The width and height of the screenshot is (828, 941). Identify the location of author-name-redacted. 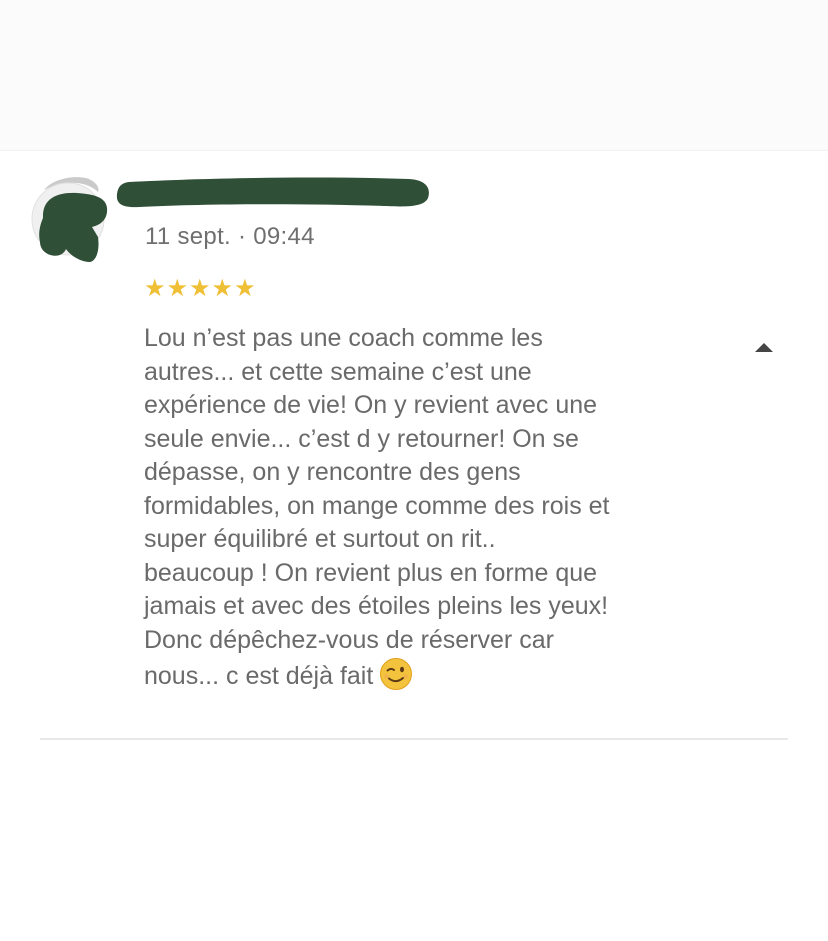
(273, 192).